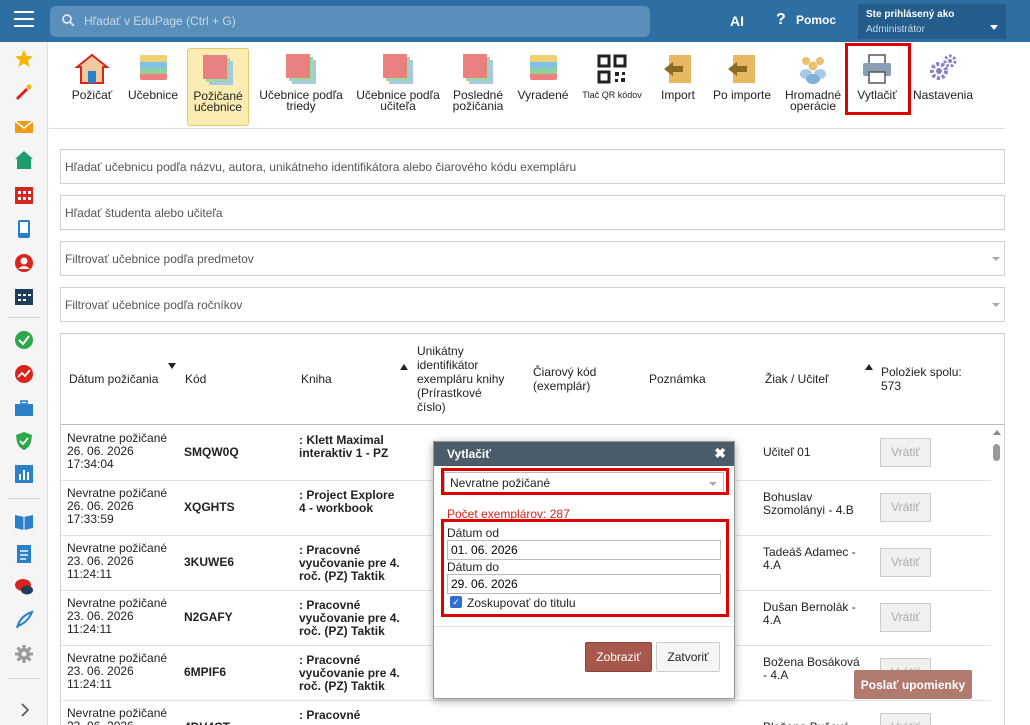 The image size is (1030, 725). Describe the element at coordinates (122, 722) in the screenshot. I see `loan-date: 23. 06. 2026` at that location.